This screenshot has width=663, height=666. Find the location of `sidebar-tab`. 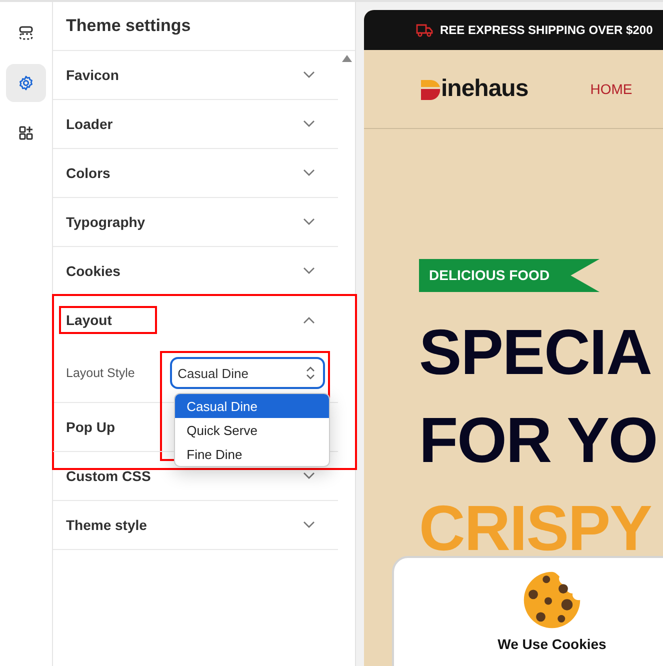

sidebar-tab is located at coordinates (26, 83).